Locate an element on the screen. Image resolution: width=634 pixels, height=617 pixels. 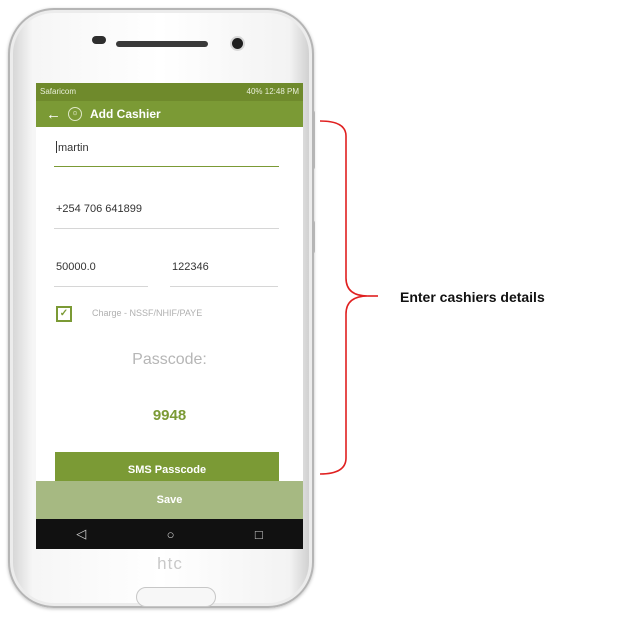
app-bar: ← ⊙ Add Cashier is located at coordinates (169, 114).